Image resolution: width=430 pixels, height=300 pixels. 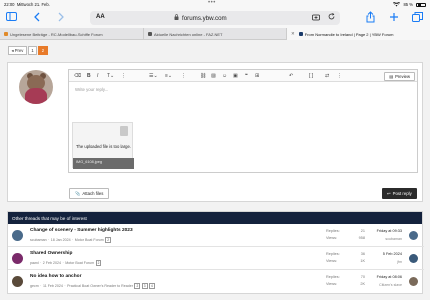 I want to click on thread-title: No idea how to anchor, so click(x=55, y=276).